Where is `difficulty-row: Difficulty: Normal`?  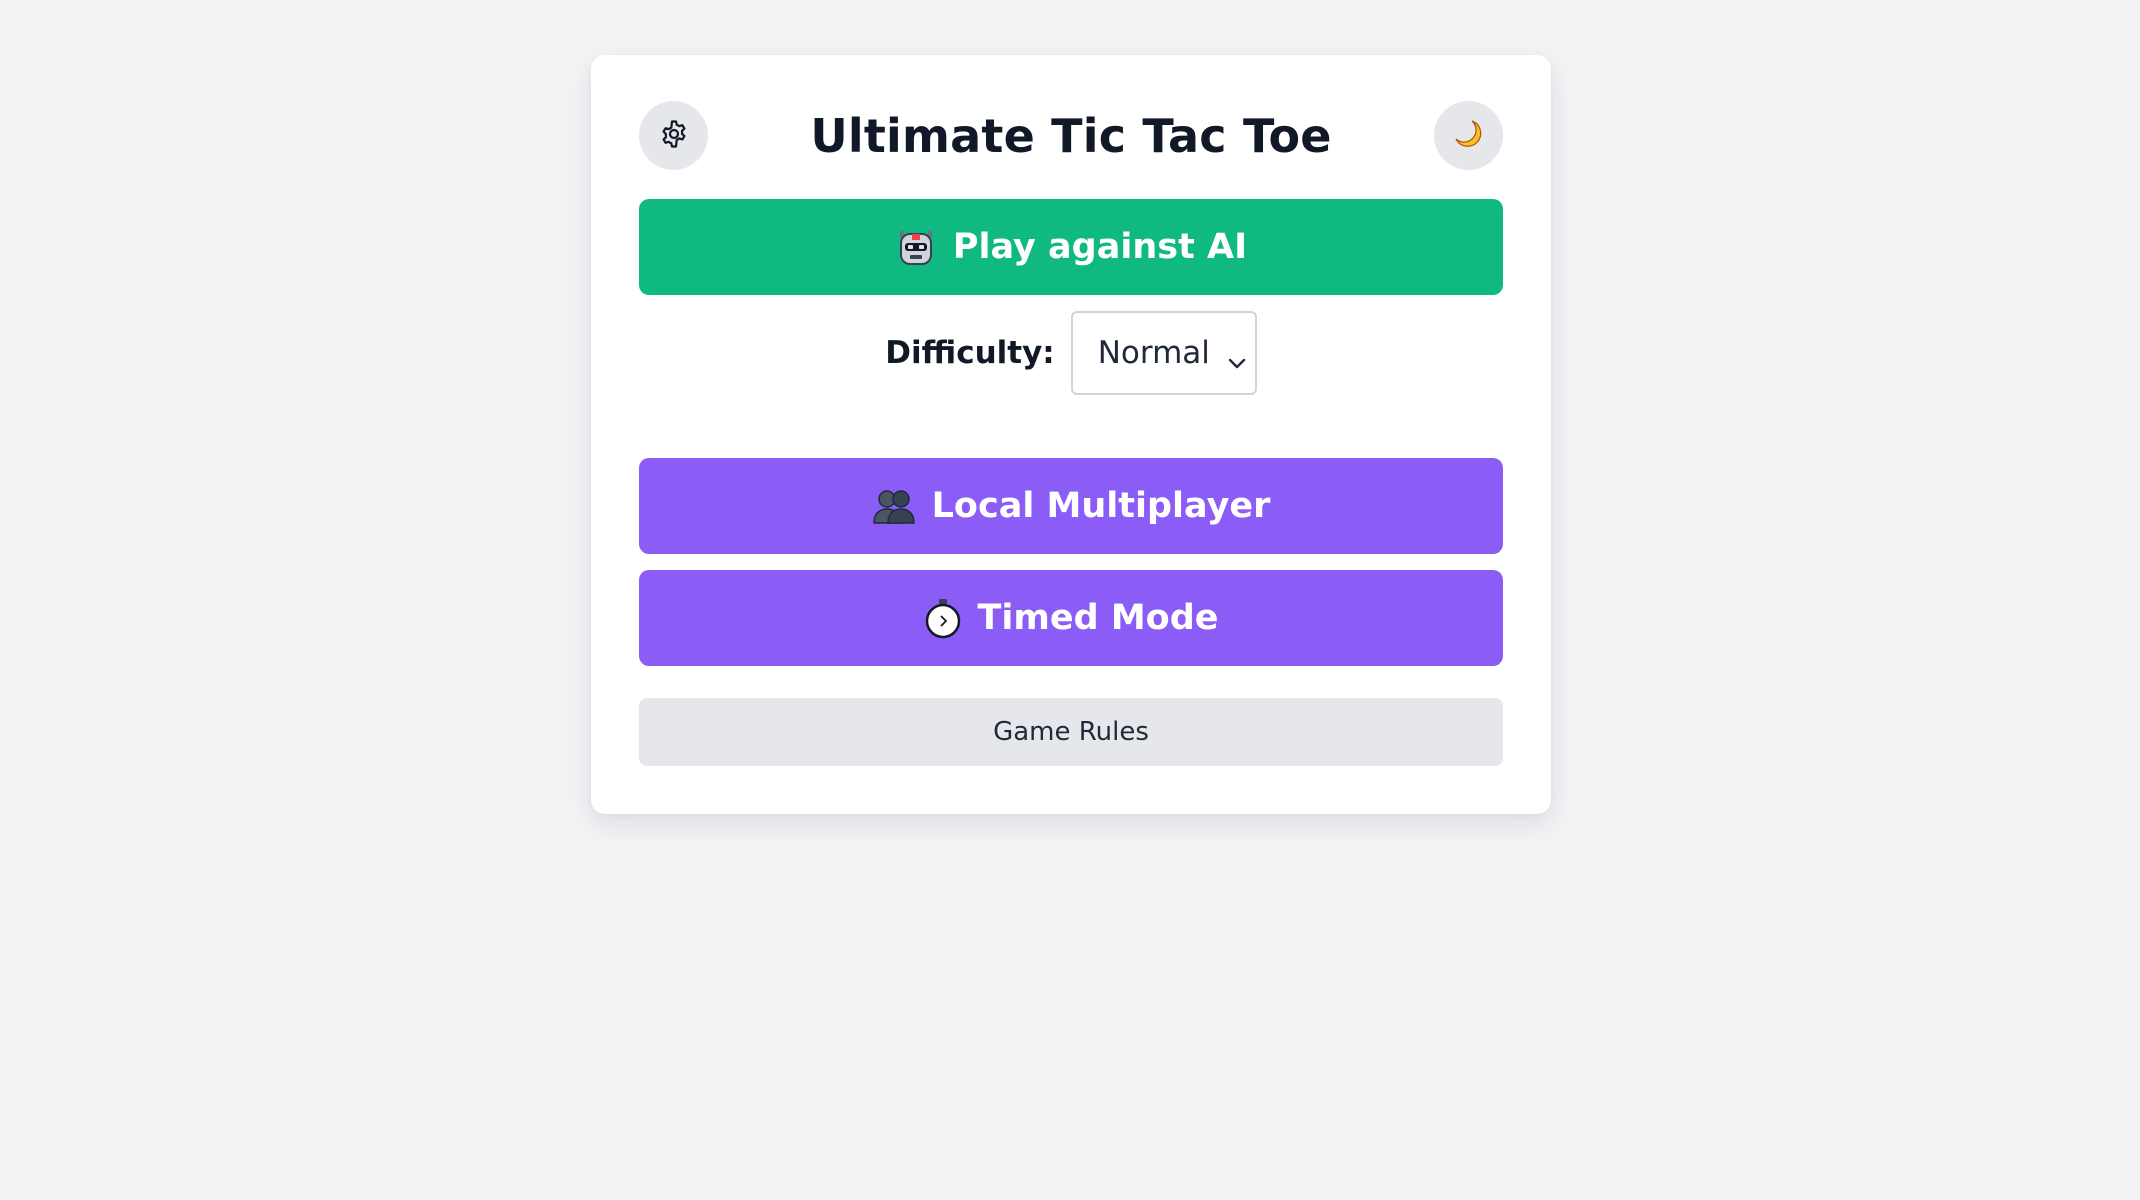
difficulty-row: Difficulty: Normal is located at coordinates (1071, 353).